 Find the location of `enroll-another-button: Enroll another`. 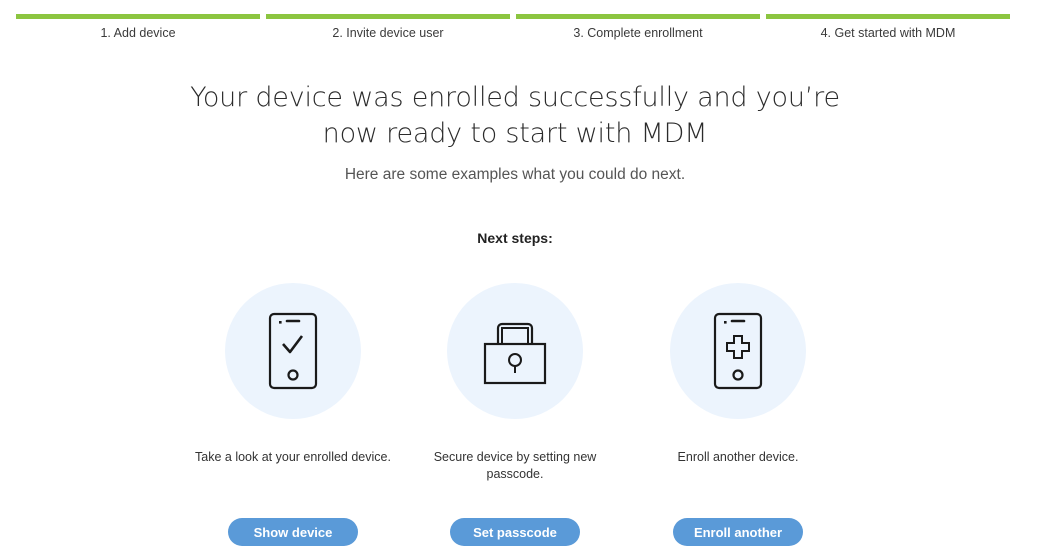

enroll-another-button: Enroll another is located at coordinates (738, 532).